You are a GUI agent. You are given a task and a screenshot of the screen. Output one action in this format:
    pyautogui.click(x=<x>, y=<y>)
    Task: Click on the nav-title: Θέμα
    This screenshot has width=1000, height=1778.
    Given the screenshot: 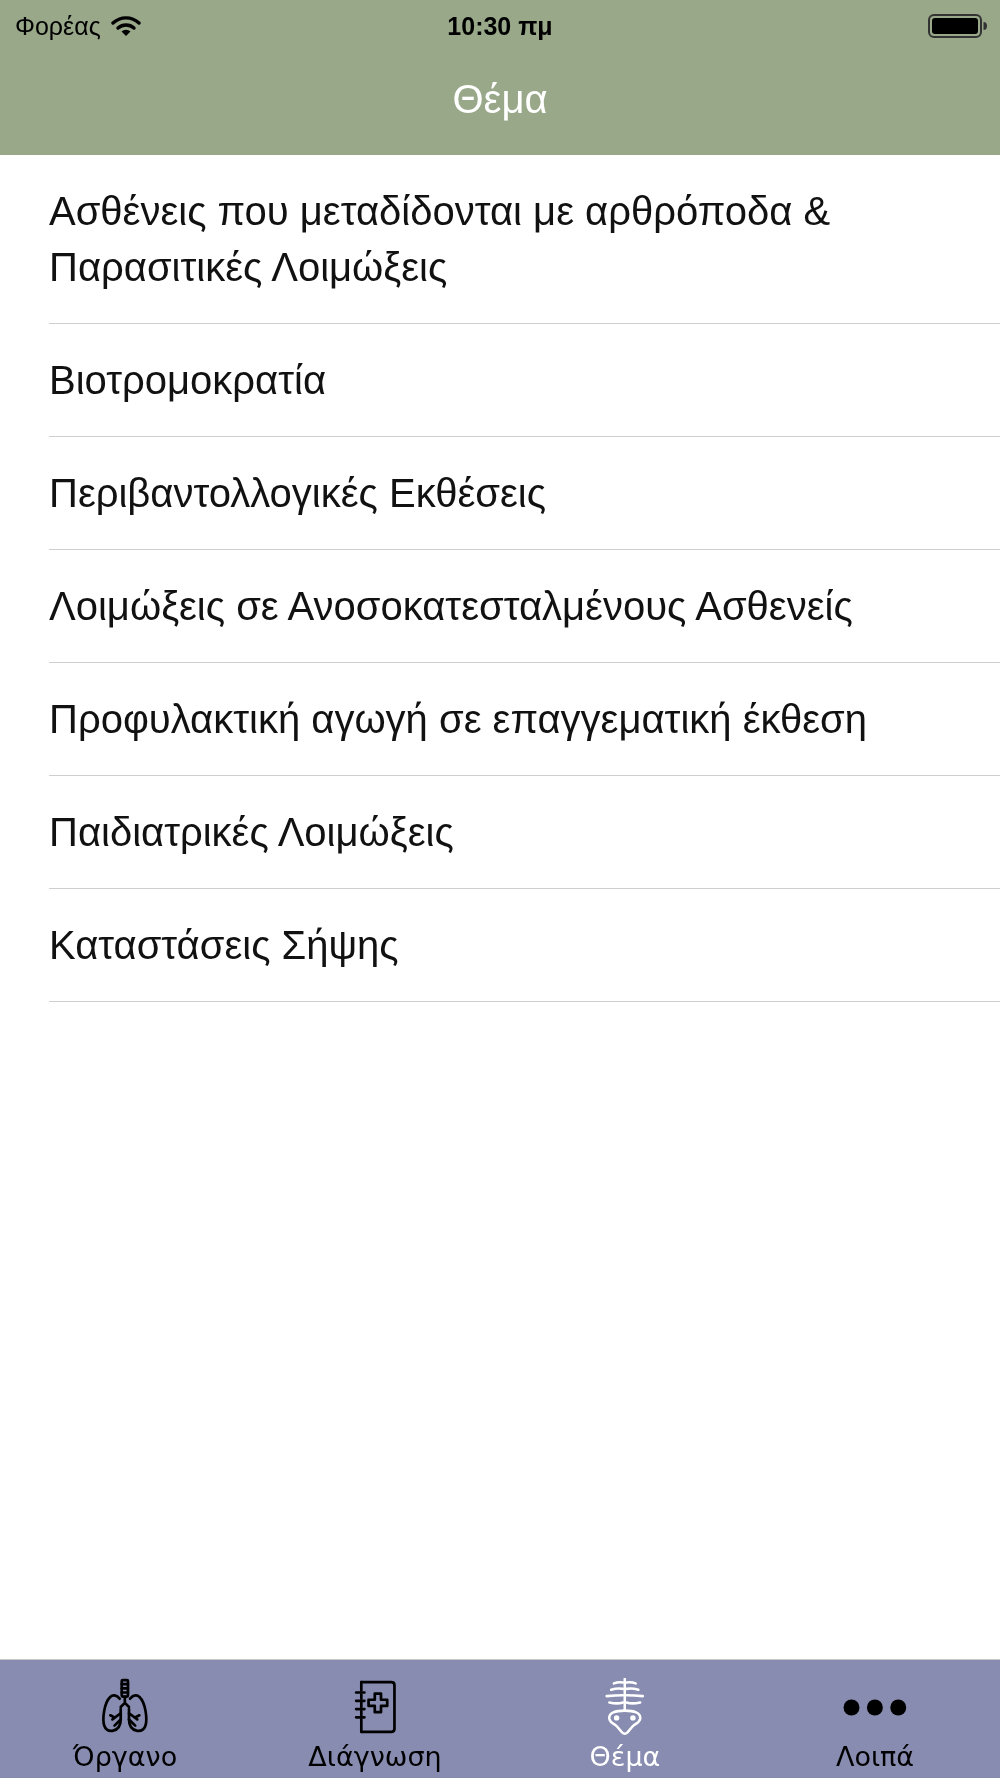 What is the action you would take?
    pyautogui.click(x=500, y=99)
    